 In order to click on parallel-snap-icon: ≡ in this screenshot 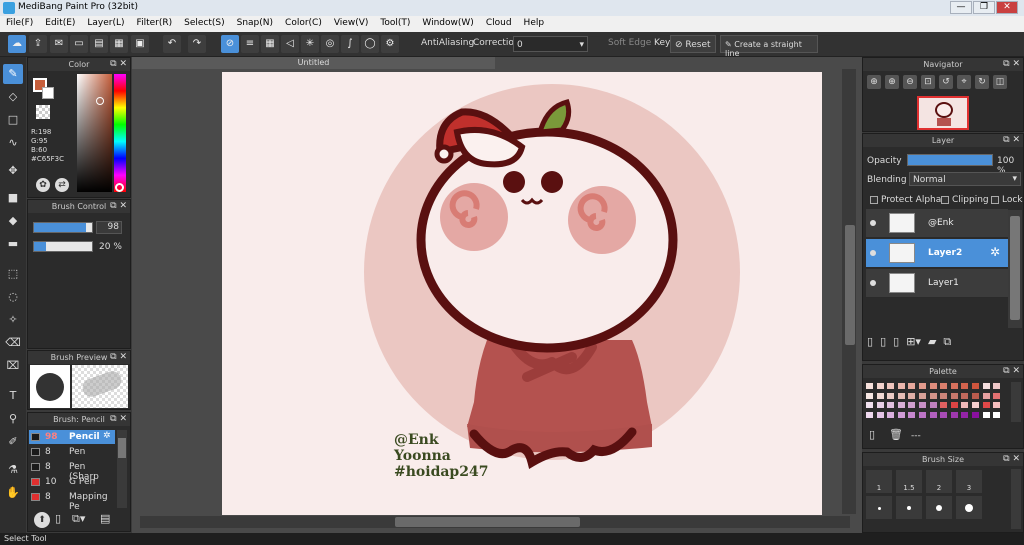, I will do `click(250, 44)`.